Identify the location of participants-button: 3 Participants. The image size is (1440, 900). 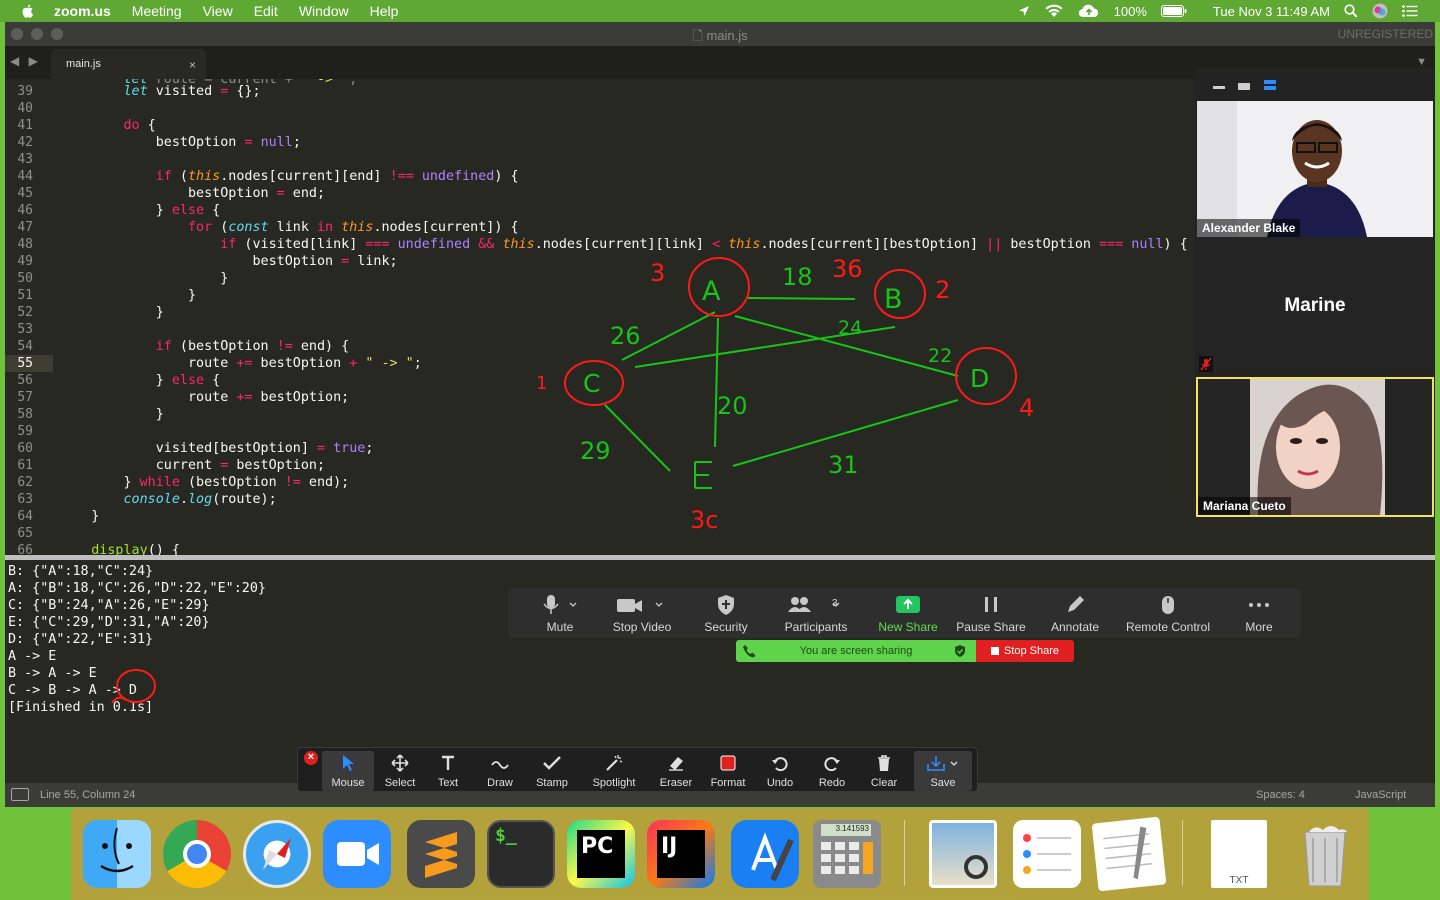
(816, 613).